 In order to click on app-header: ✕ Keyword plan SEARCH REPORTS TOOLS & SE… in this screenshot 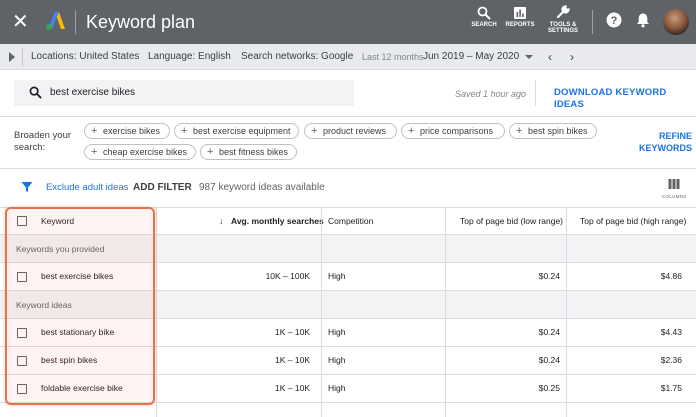, I will do `click(348, 22)`.